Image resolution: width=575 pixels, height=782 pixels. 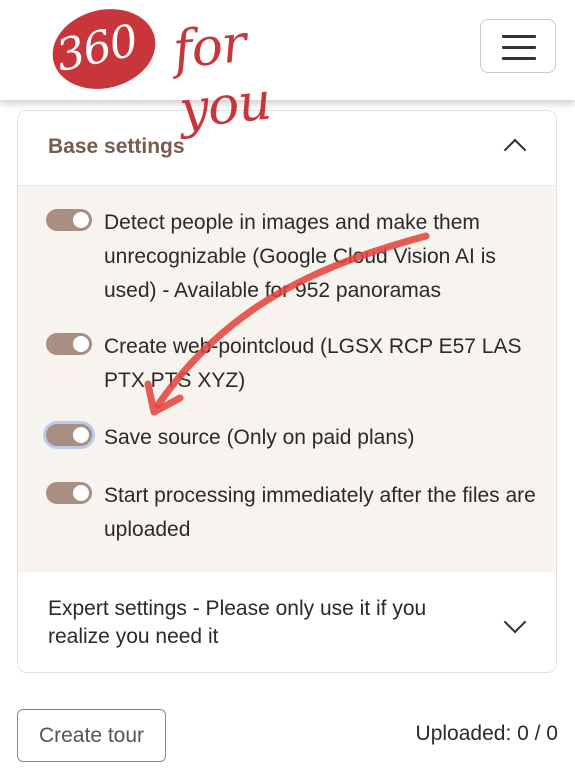 I want to click on logo-text: for you, so click(x=222, y=77).